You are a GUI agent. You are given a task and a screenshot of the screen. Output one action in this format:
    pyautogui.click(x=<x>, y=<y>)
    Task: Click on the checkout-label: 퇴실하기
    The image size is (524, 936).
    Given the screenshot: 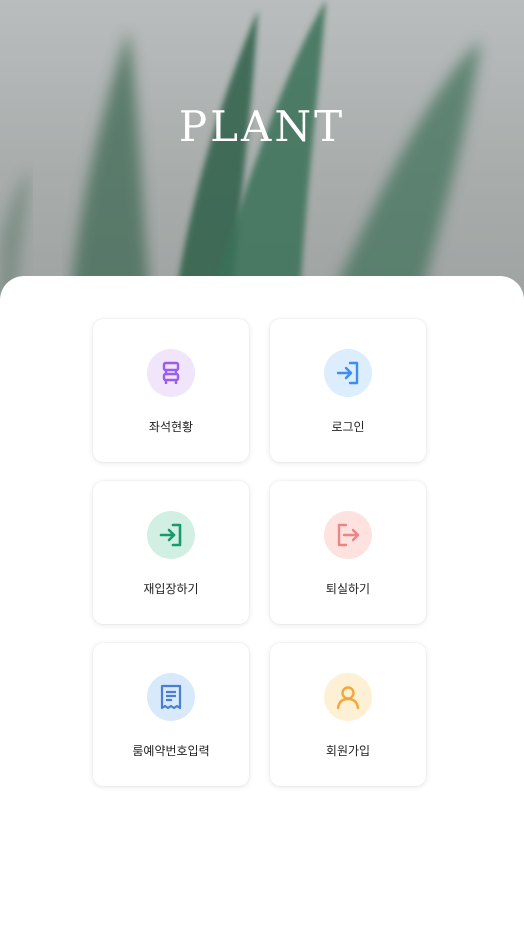 What is the action you would take?
    pyautogui.click(x=348, y=589)
    